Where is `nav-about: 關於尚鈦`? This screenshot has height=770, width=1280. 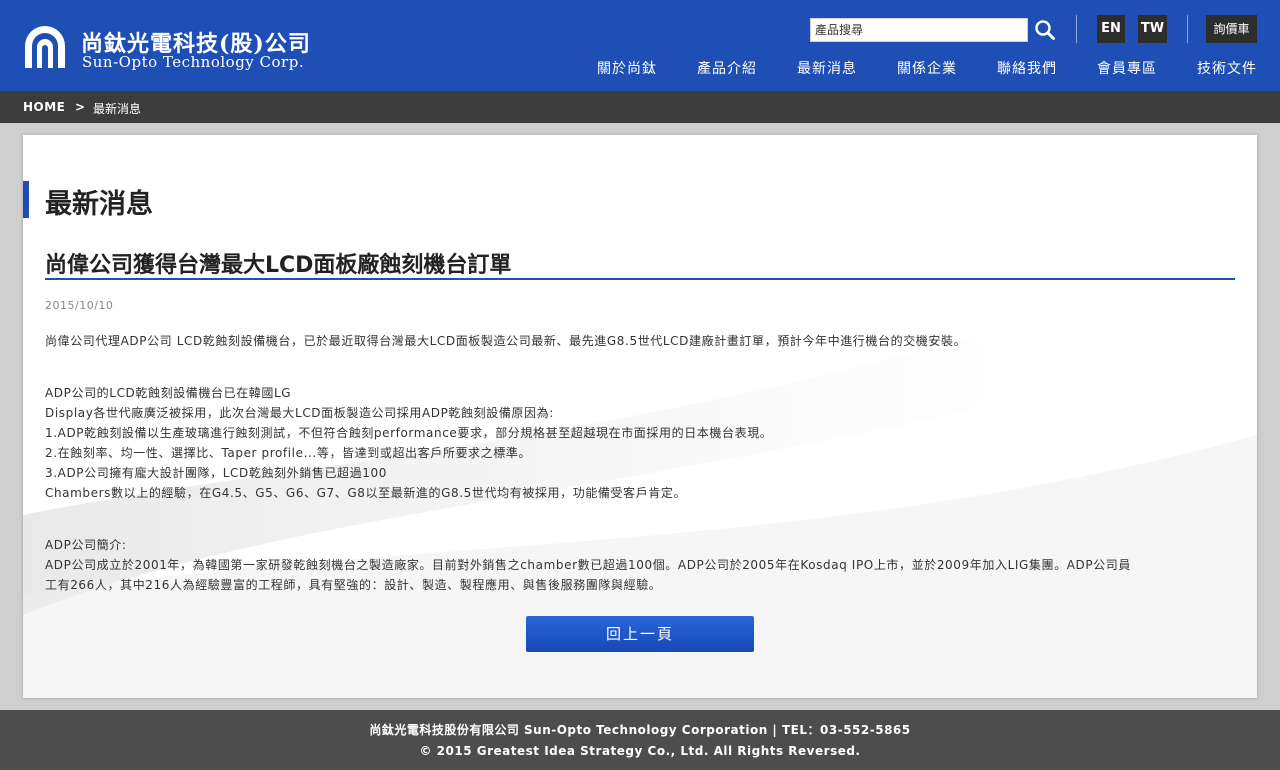
nav-about: 關於尚鈦 is located at coordinates (627, 68).